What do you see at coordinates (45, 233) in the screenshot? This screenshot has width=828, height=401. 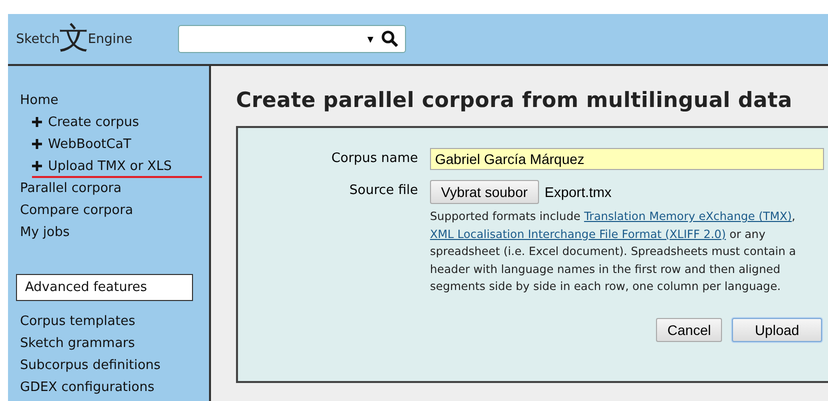 I see `nav-link: My jobs` at bounding box center [45, 233].